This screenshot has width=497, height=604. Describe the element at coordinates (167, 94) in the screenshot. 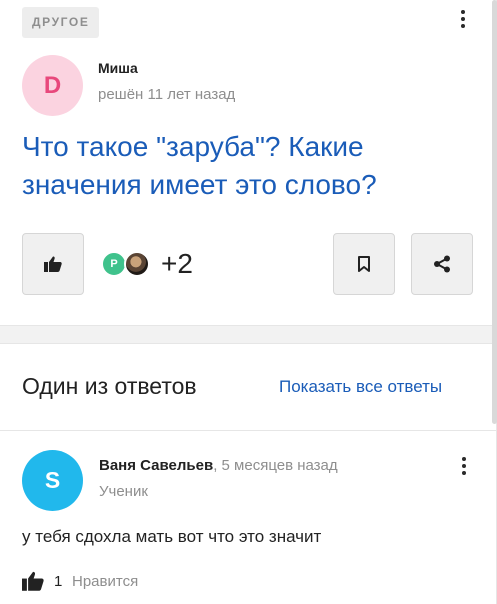

I see `question-status: решён 11 лет назад` at that location.